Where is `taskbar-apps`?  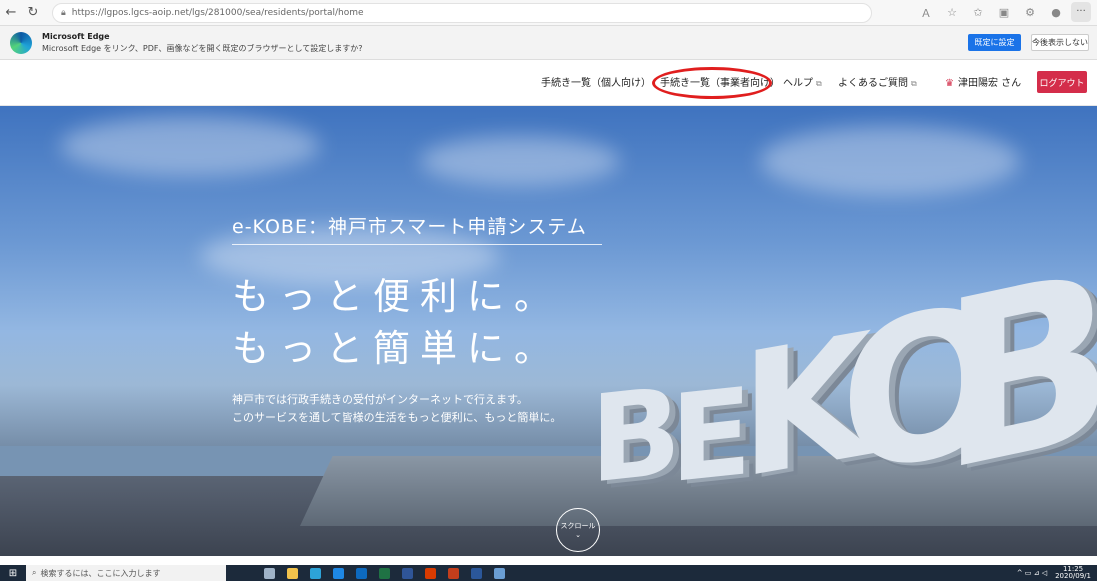 taskbar-apps is located at coordinates (384, 573).